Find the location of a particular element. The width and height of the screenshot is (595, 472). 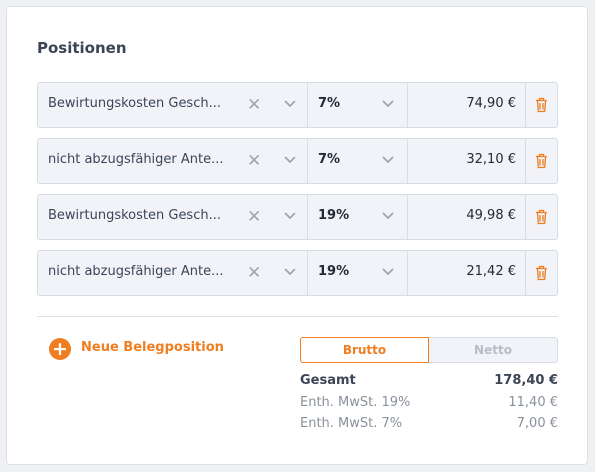

summary-total: Gesamt 178,40 € is located at coordinates (429, 382).